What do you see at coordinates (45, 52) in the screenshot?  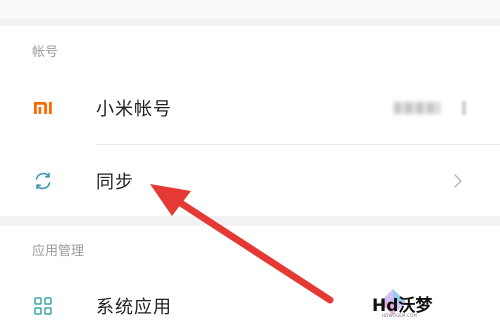 I see `section-header-account: 帐号` at bounding box center [45, 52].